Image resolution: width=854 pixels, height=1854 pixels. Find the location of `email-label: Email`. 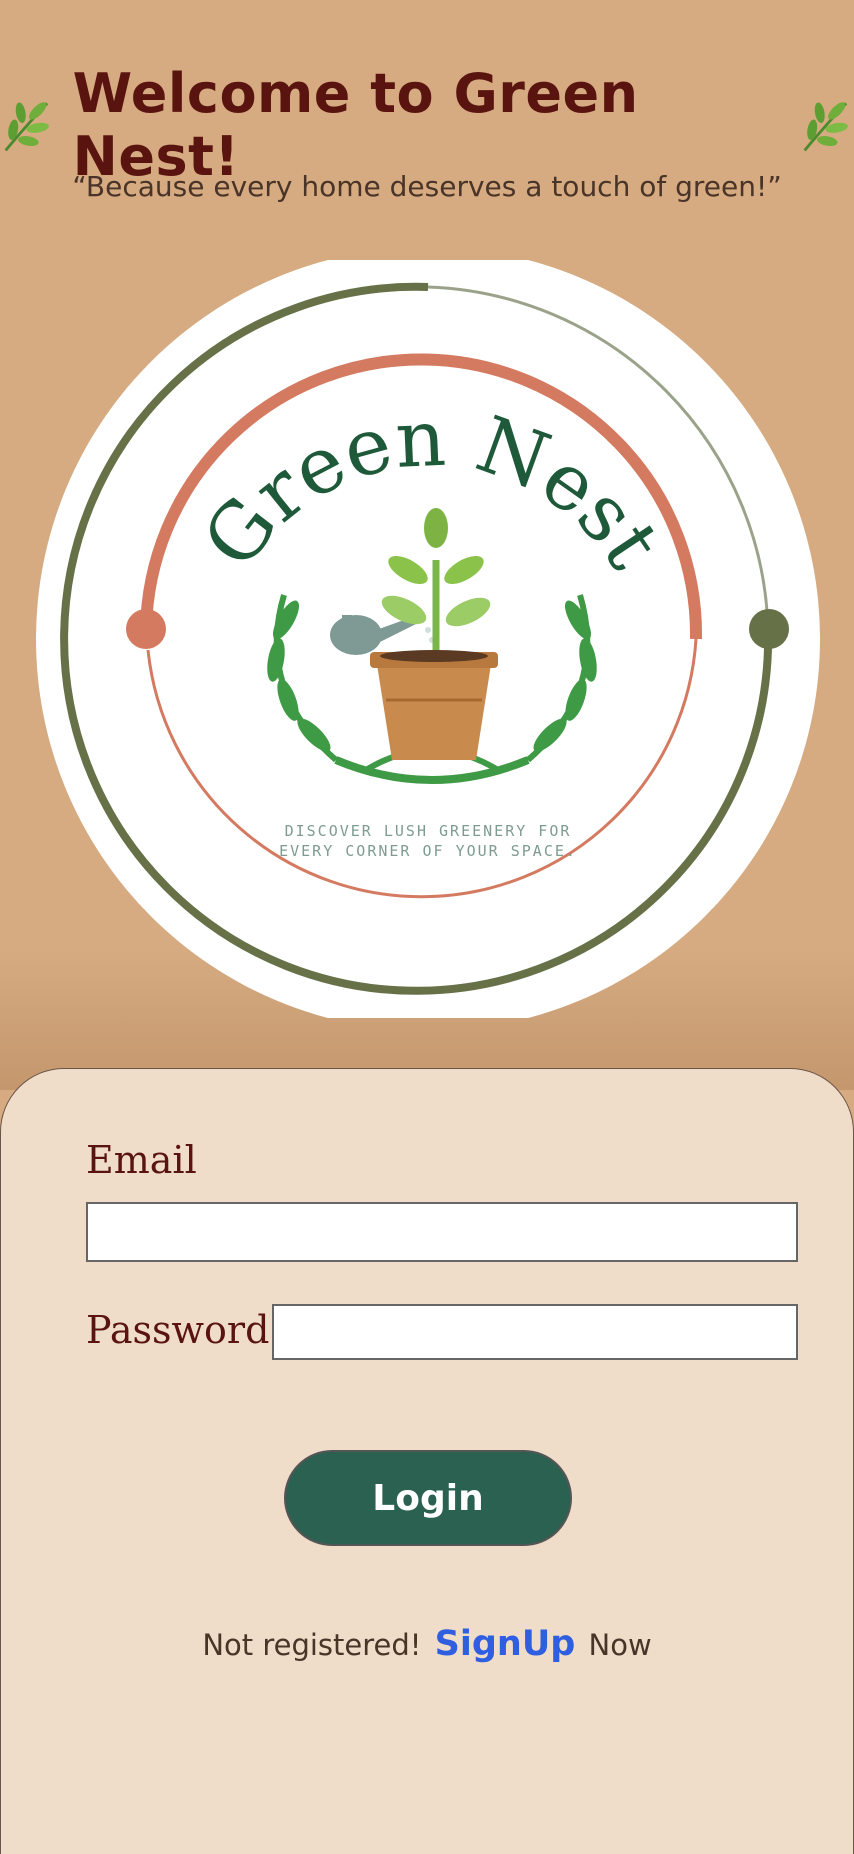

email-label: Email is located at coordinates (141, 1160).